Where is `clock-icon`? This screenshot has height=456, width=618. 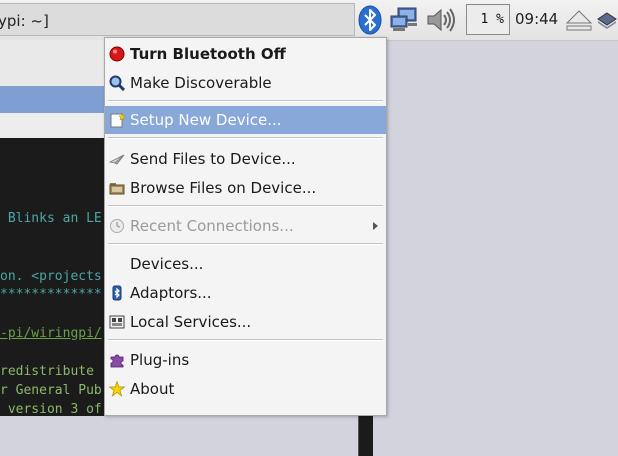
clock-icon is located at coordinates (117, 226).